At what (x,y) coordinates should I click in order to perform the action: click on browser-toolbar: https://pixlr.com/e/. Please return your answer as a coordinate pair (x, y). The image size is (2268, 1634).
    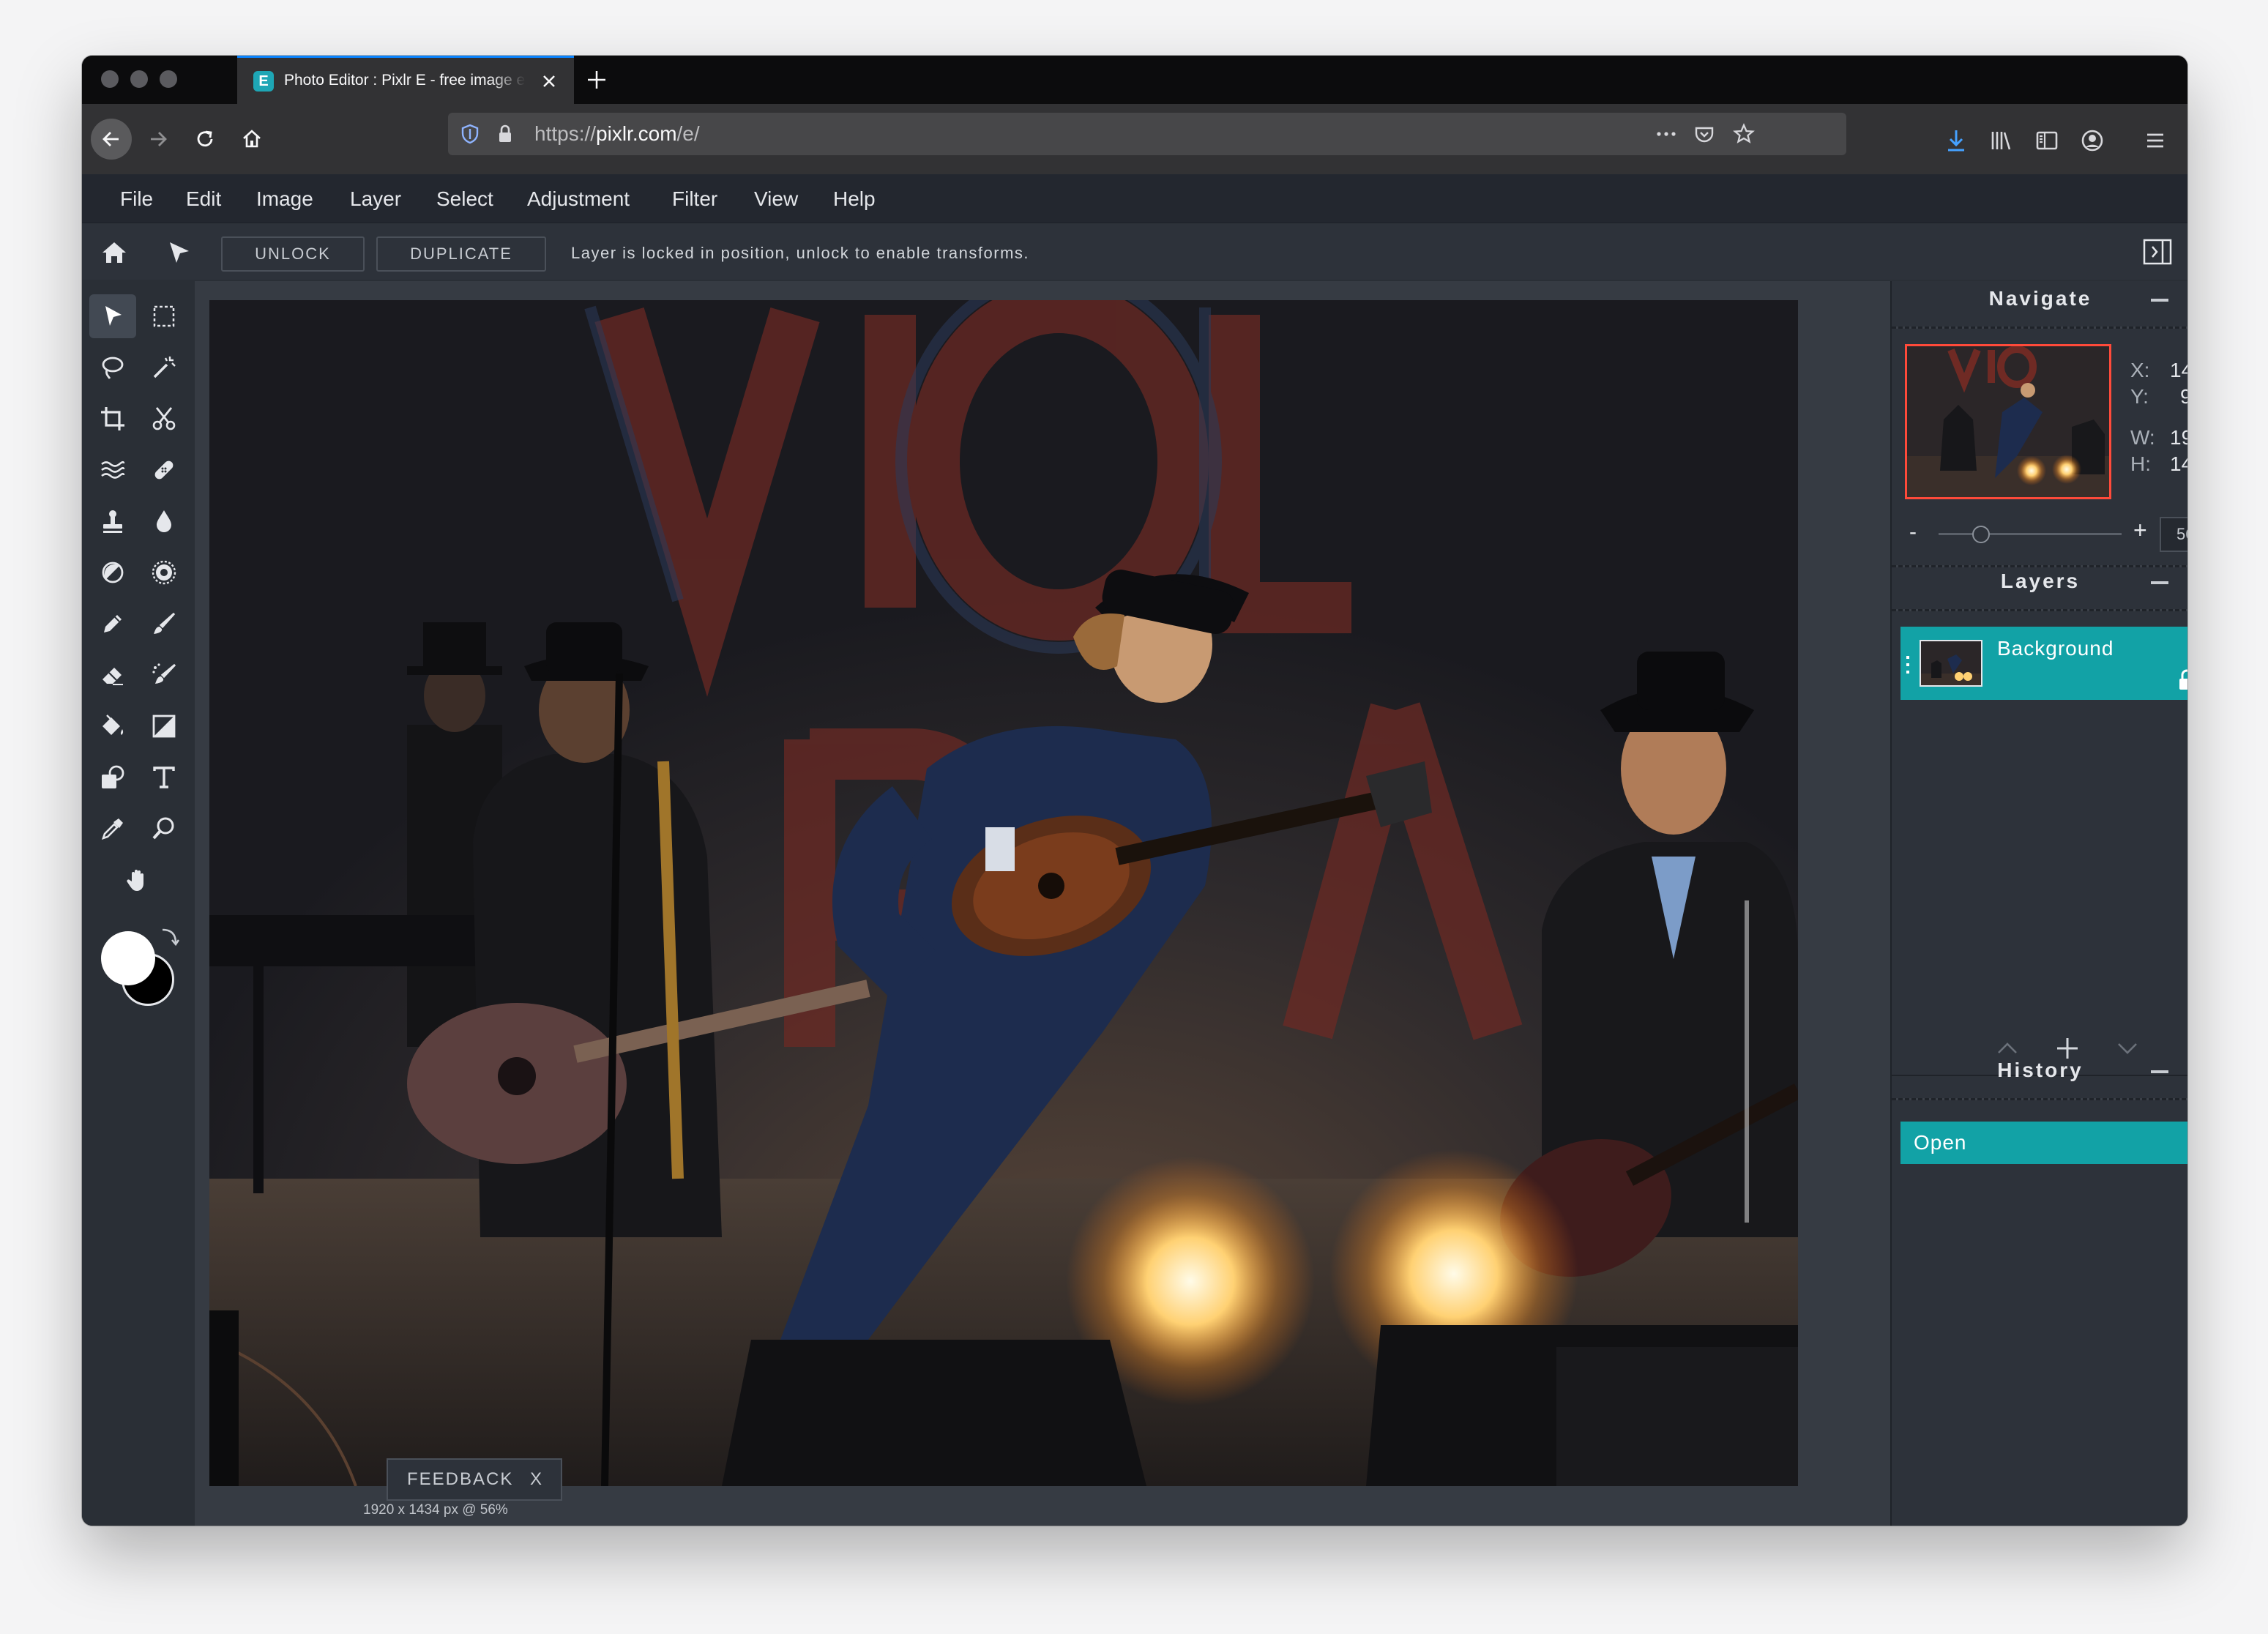
    Looking at the image, I should click on (1134, 139).